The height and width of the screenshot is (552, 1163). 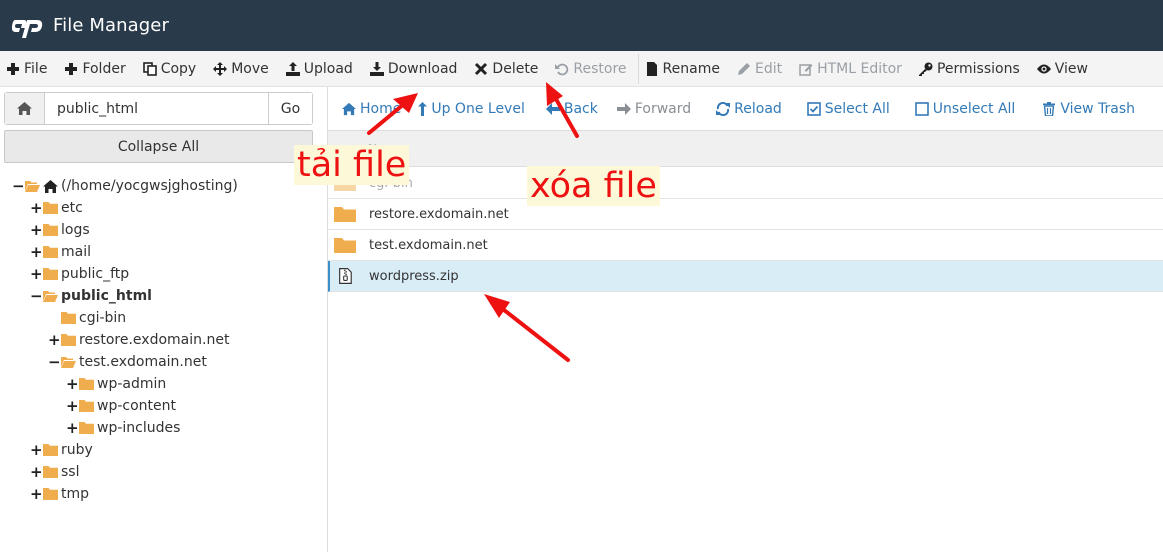 I want to click on annotation-arrows, so click(x=473, y=222).